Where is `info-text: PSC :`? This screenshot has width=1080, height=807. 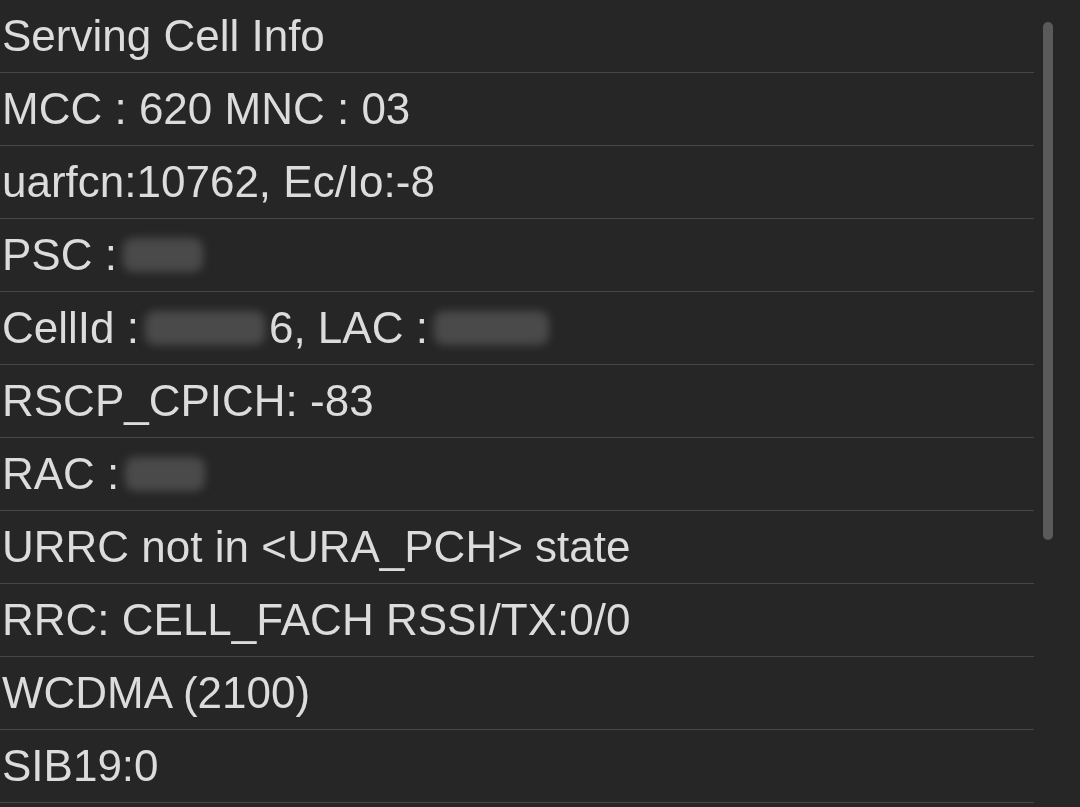 info-text: PSC : is located at coordinates (59, 255).